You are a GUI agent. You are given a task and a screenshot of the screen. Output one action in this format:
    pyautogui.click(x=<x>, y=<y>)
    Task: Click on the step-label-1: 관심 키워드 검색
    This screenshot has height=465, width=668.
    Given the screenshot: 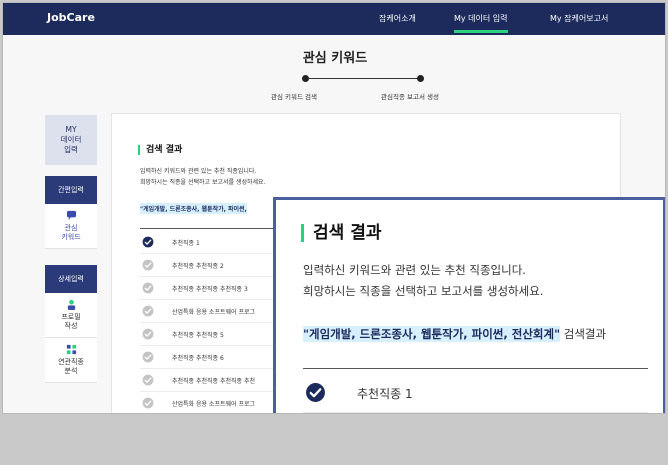 What is the action you would take?
    pyautogui.click(x=294, y=97)
    